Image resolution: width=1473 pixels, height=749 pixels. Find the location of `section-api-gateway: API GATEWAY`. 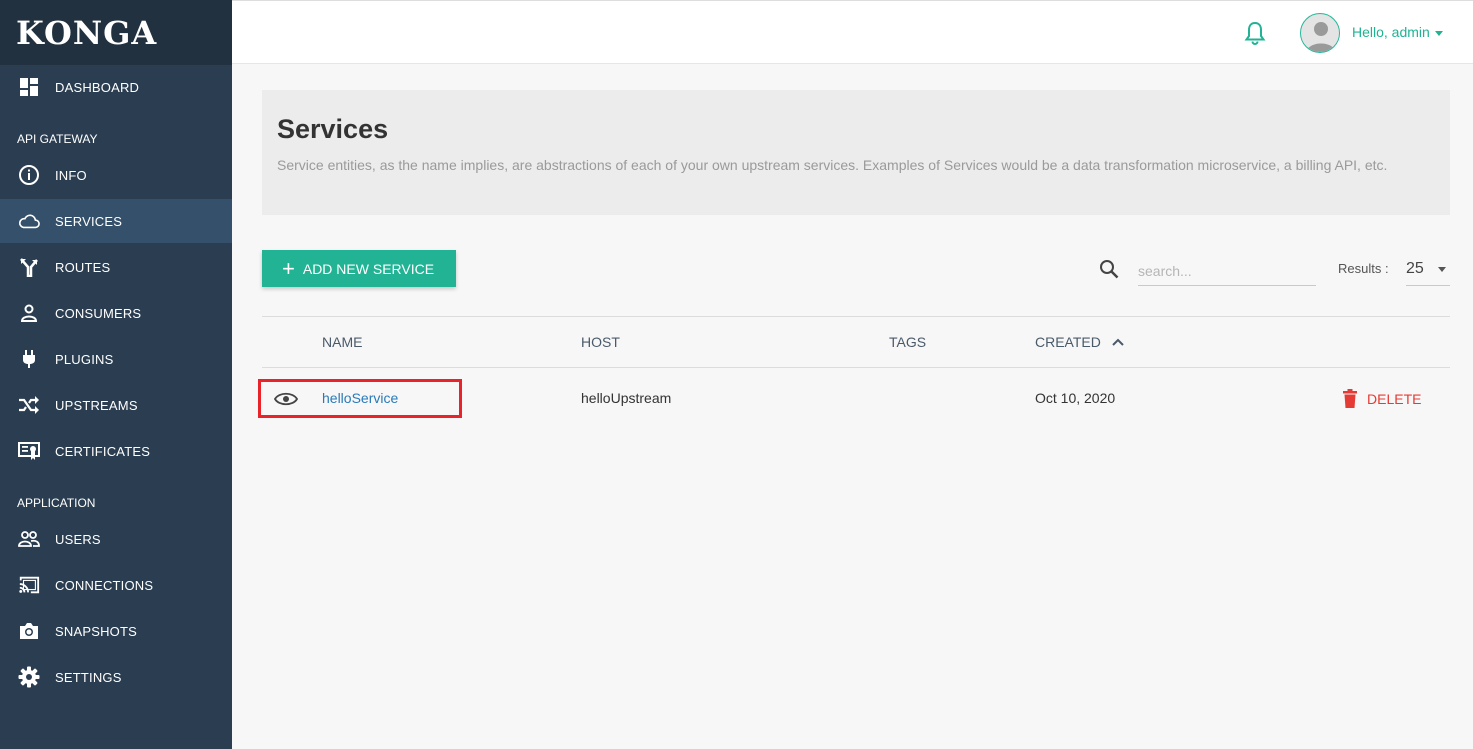

section-api-gateway: API GATEWAY is located at coordinates (57, 139).